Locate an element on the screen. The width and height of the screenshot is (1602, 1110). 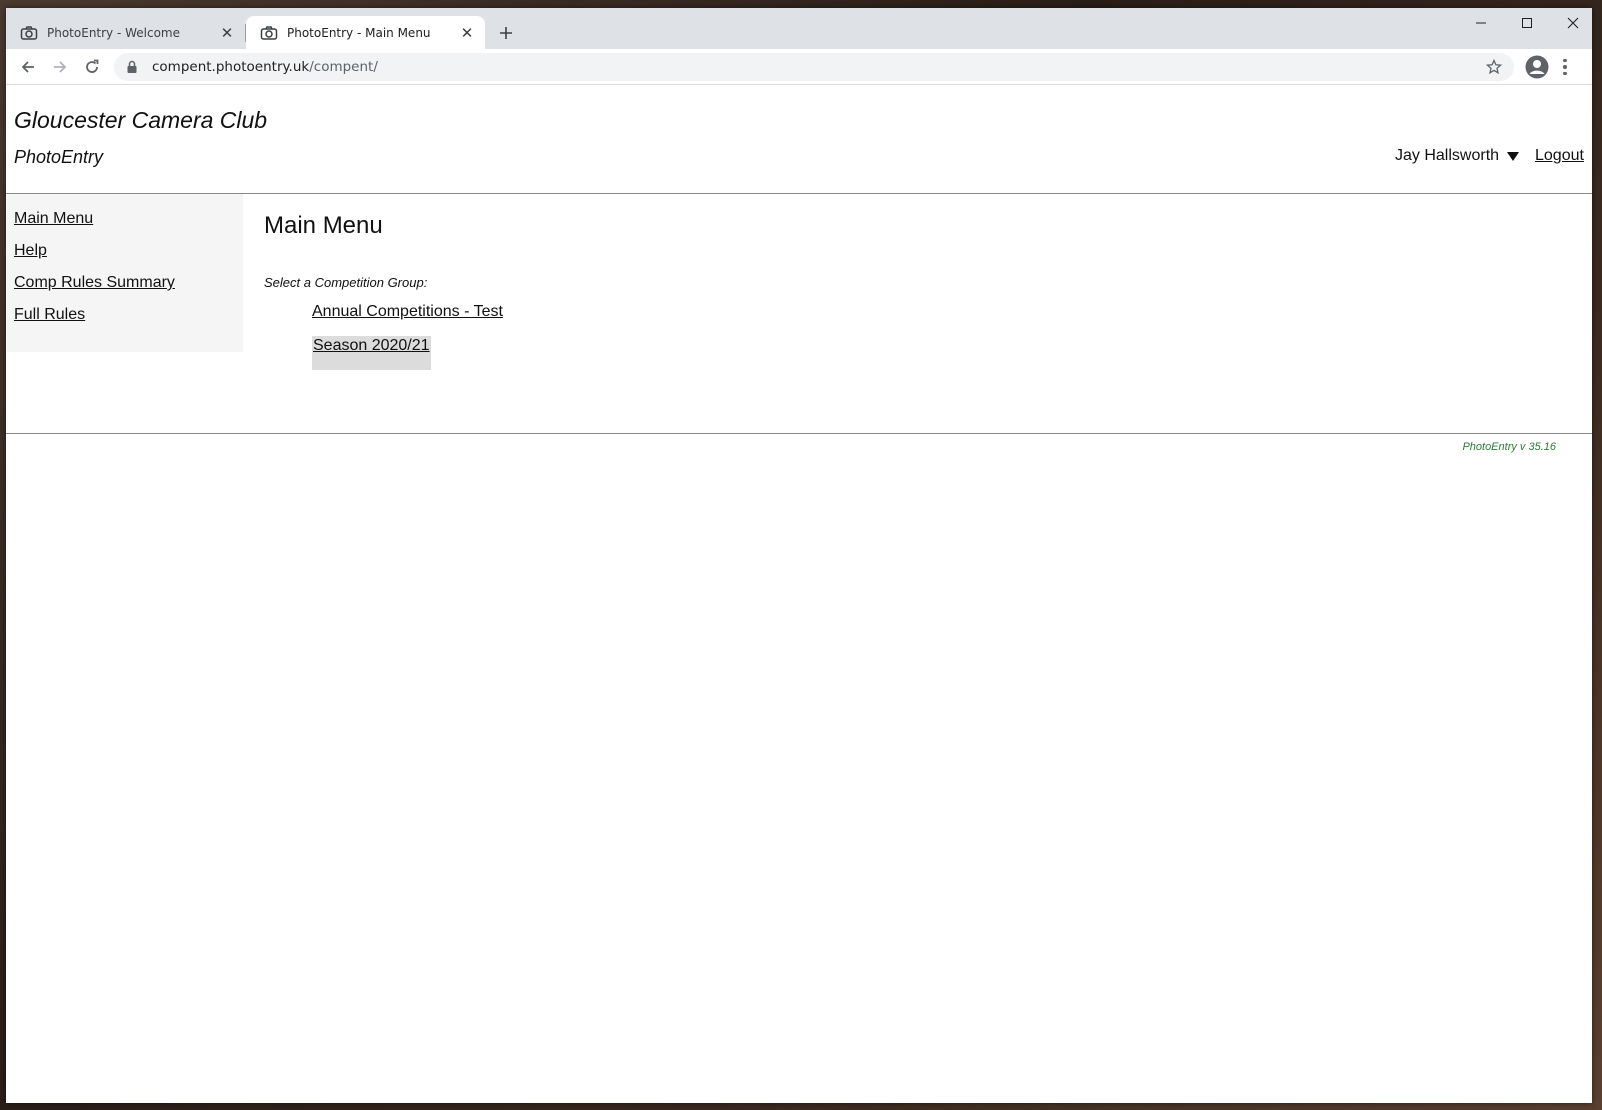
plus-icon is located at coordinates (506, 33).